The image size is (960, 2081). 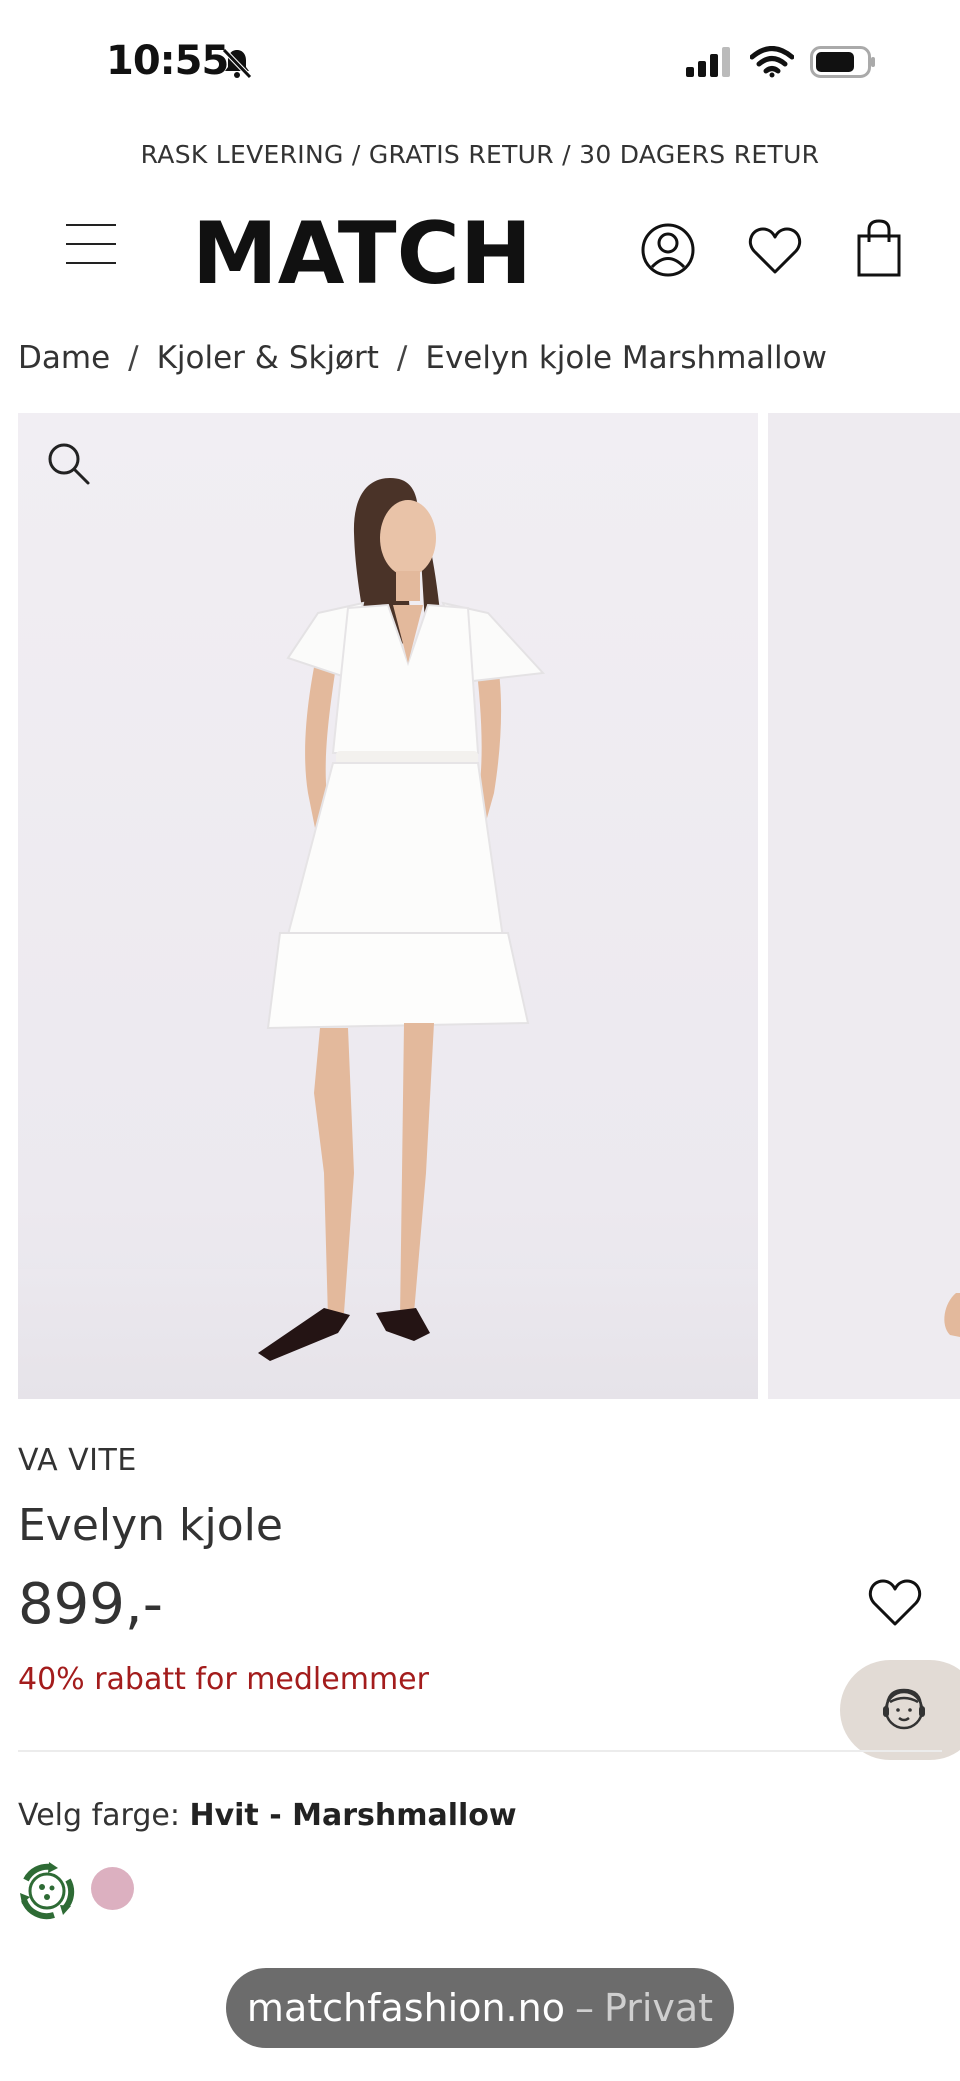 I want to click on breadcrumb-item-kjoler: Kjoler & Skjørt, so click(x=268, y=358).